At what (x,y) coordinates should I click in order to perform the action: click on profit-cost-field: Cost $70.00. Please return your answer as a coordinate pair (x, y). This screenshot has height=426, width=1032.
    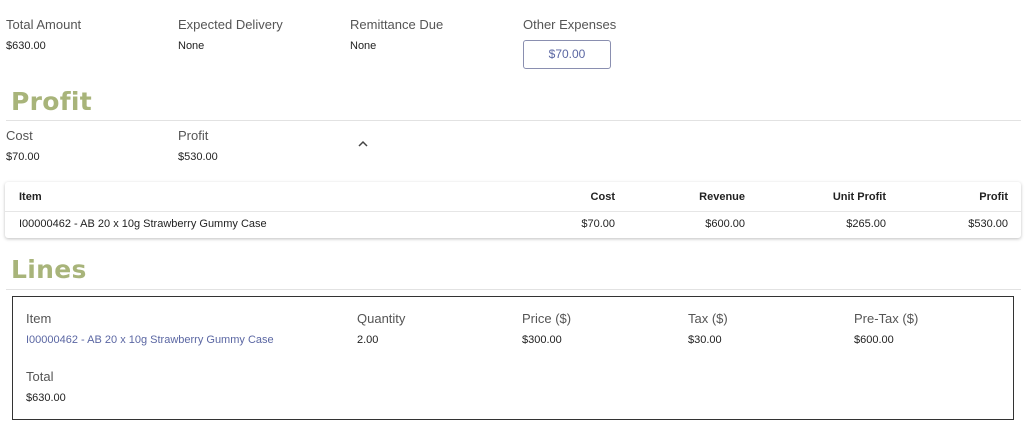
    Looking at the image, I should click on (23, 145).